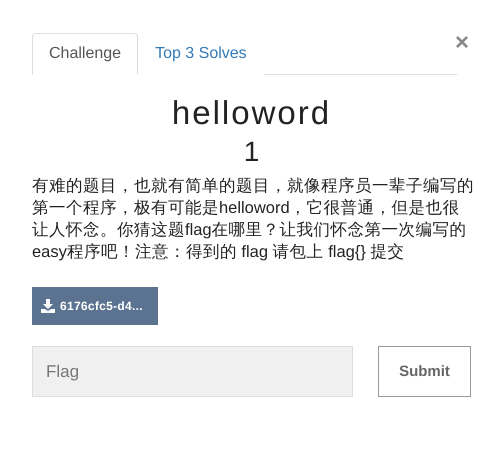 The image size is (499, 449). I want to click on flag-field: Flag, so click(192, 371).